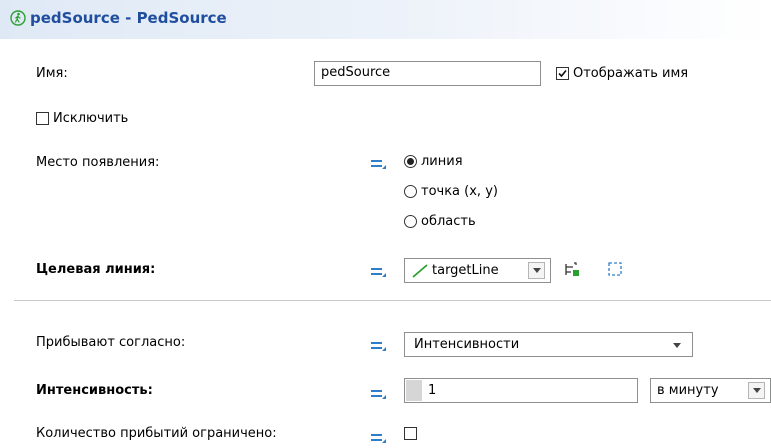 This screenshot has height=448, width=771. Describe the element at coordinates (111, 342) in the screenshot. I see `arrivals-label: Прибывают согласно:` at that location.